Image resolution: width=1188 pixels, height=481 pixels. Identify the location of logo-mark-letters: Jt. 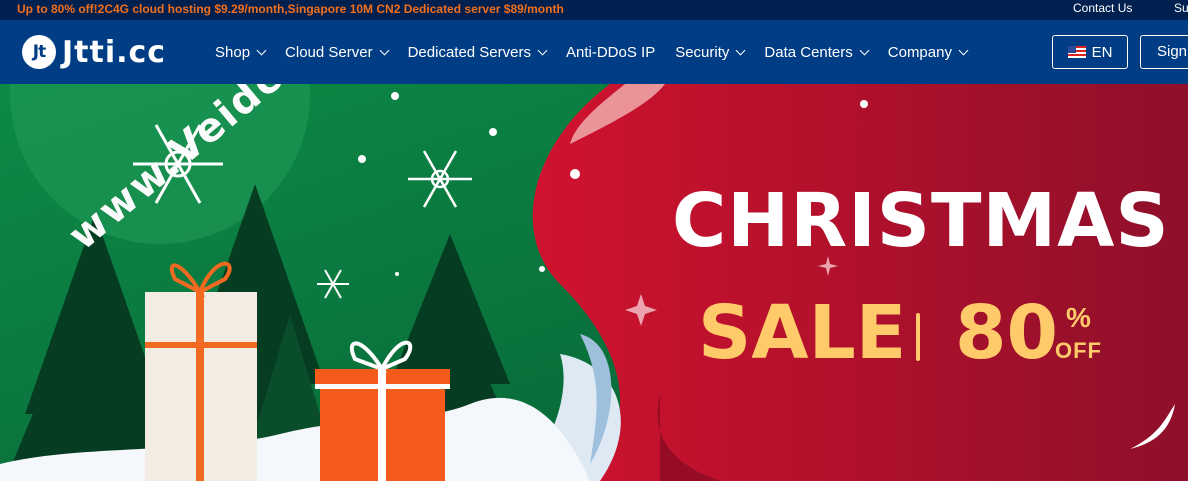
(39, 52).